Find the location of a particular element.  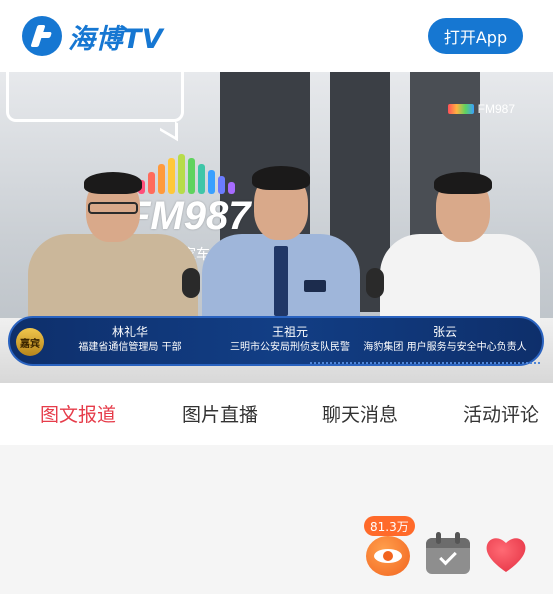

guest-caption: 王祖元 三明市公安局刑侦支队民警 is located at coordinates (290, 340).